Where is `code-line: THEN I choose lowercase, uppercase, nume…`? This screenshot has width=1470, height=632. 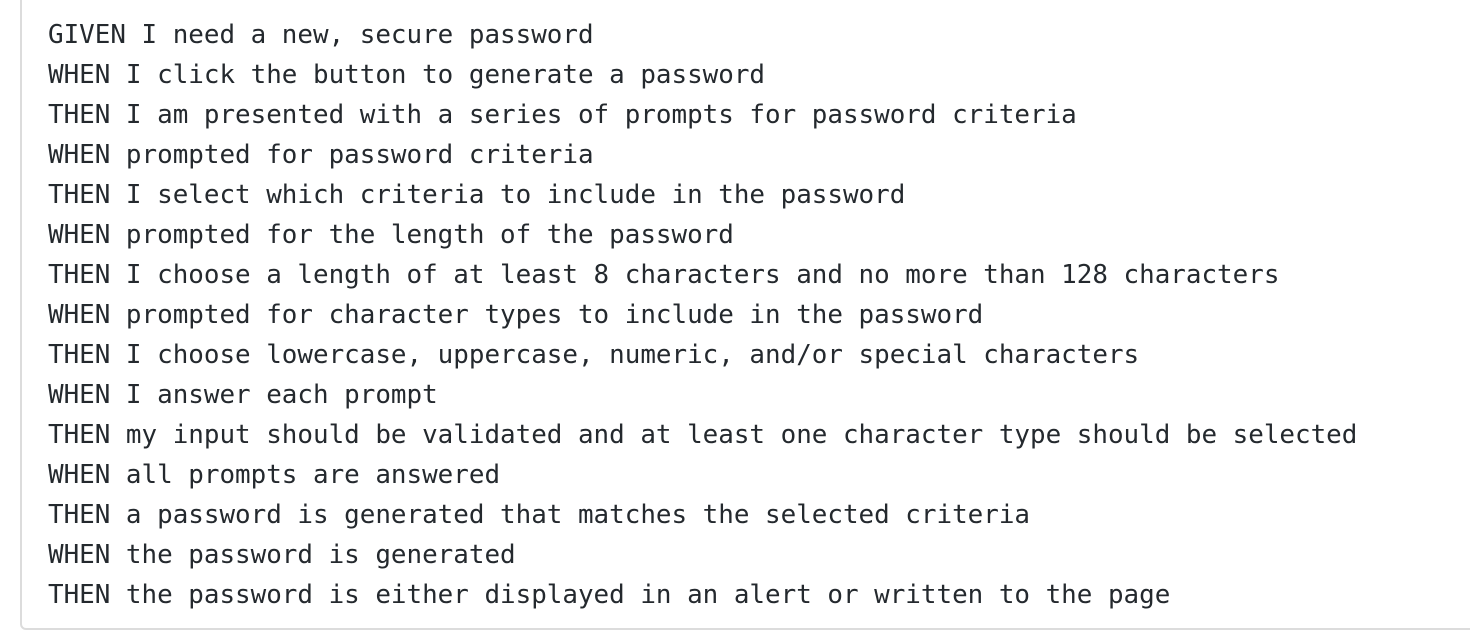 code-line: THEN I choose lowercase, uppercase, nume… is located at coordinates (594, 355).